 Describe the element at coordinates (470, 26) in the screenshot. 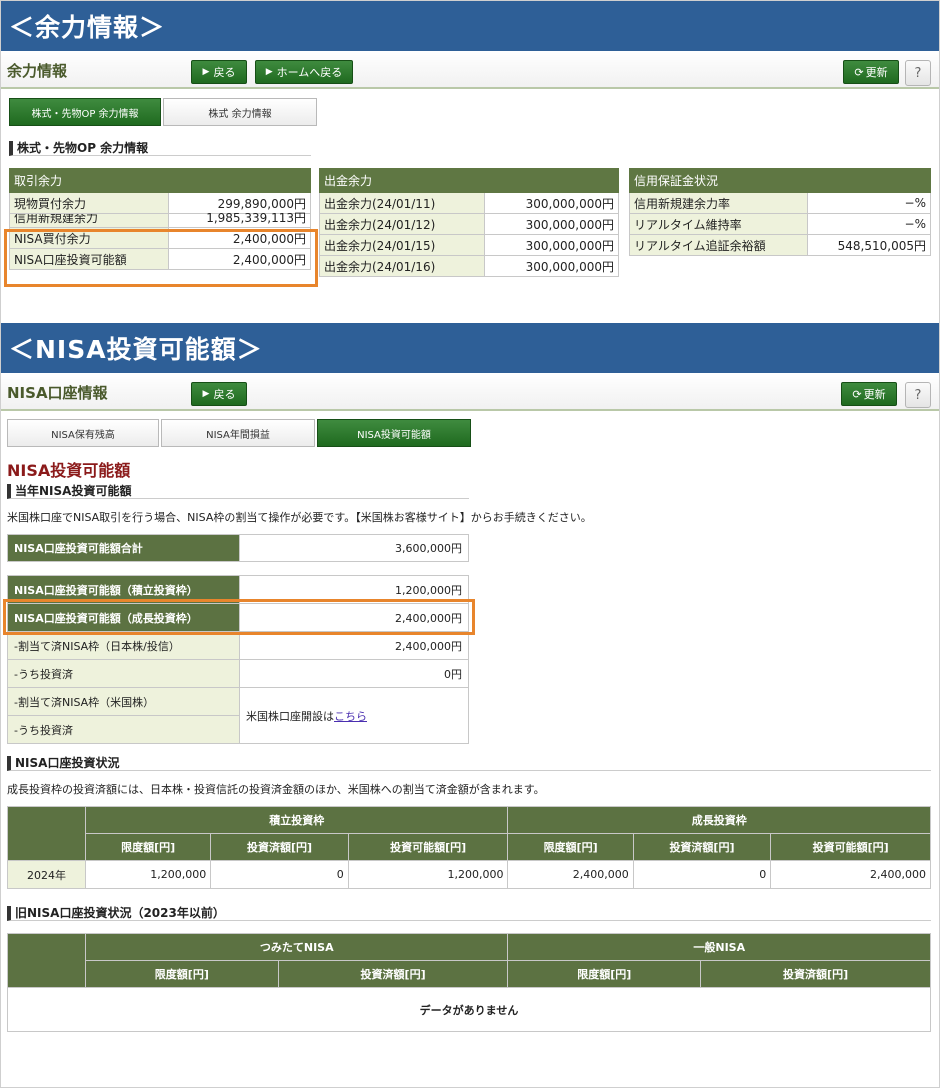

I see `banner-yoryoku: ＜余力情報＞` at that location.